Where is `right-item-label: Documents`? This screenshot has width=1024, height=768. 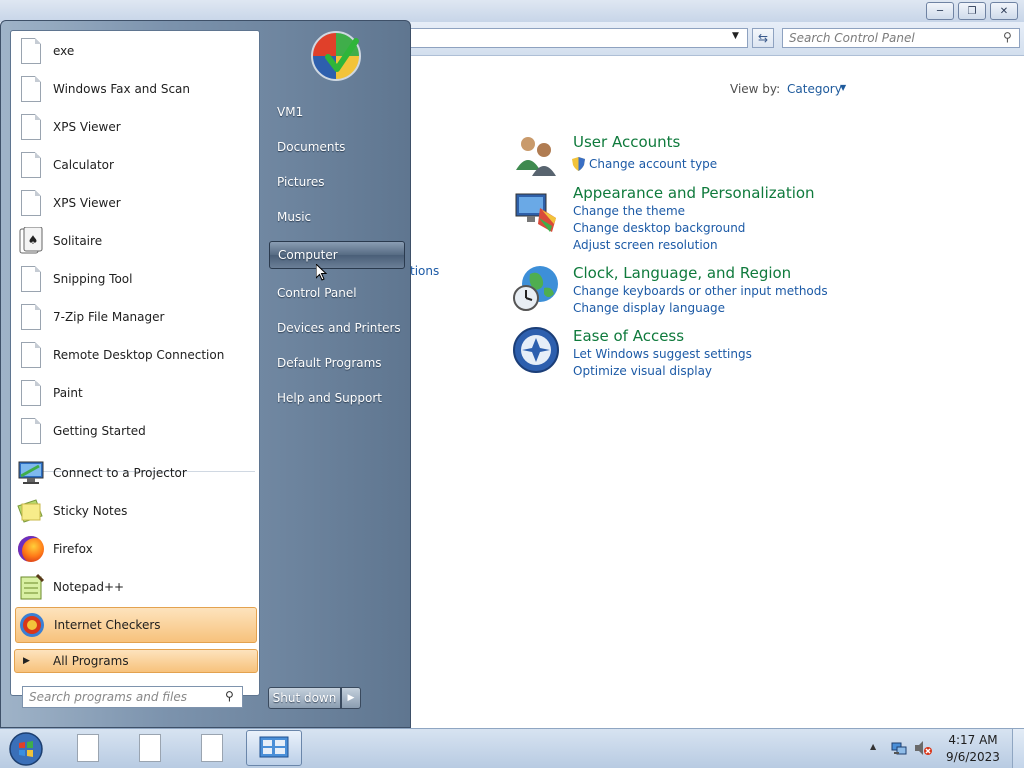 right-item-label: Documents is located at coordinates (311, 147).